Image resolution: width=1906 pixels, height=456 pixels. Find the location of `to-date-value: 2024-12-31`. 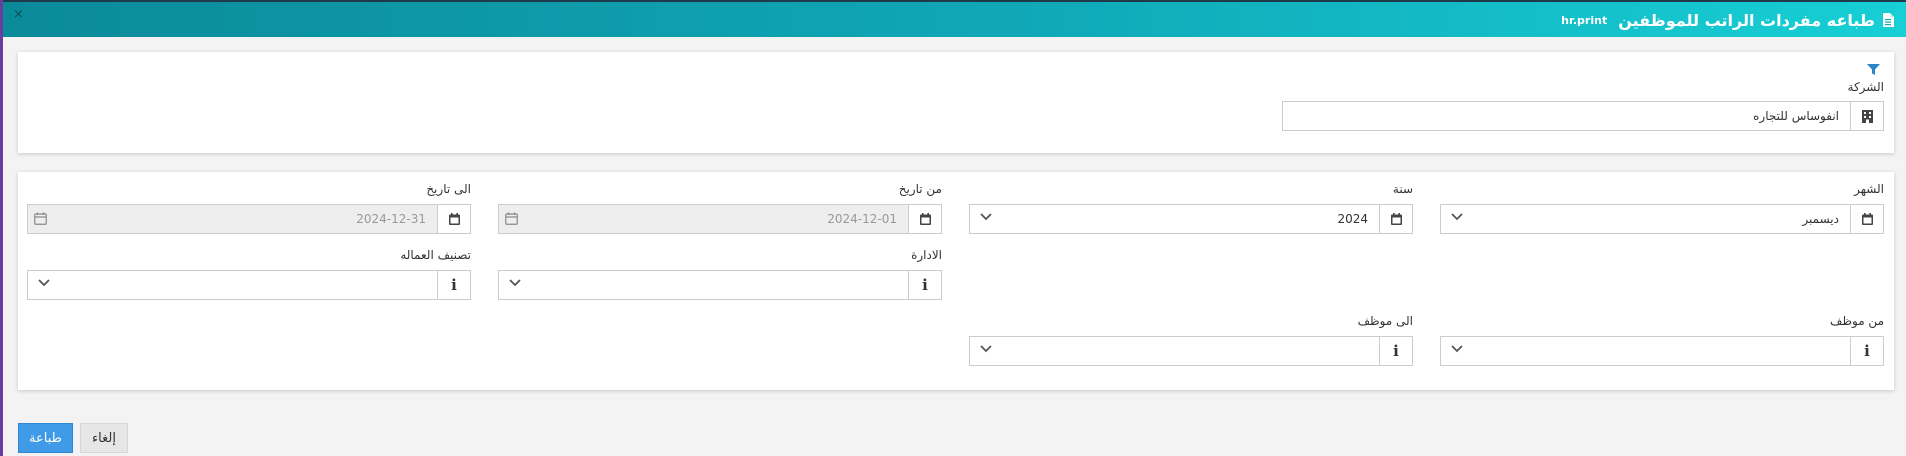

to-date-value: 2024-12-31 is located at coordinates (391, 219).